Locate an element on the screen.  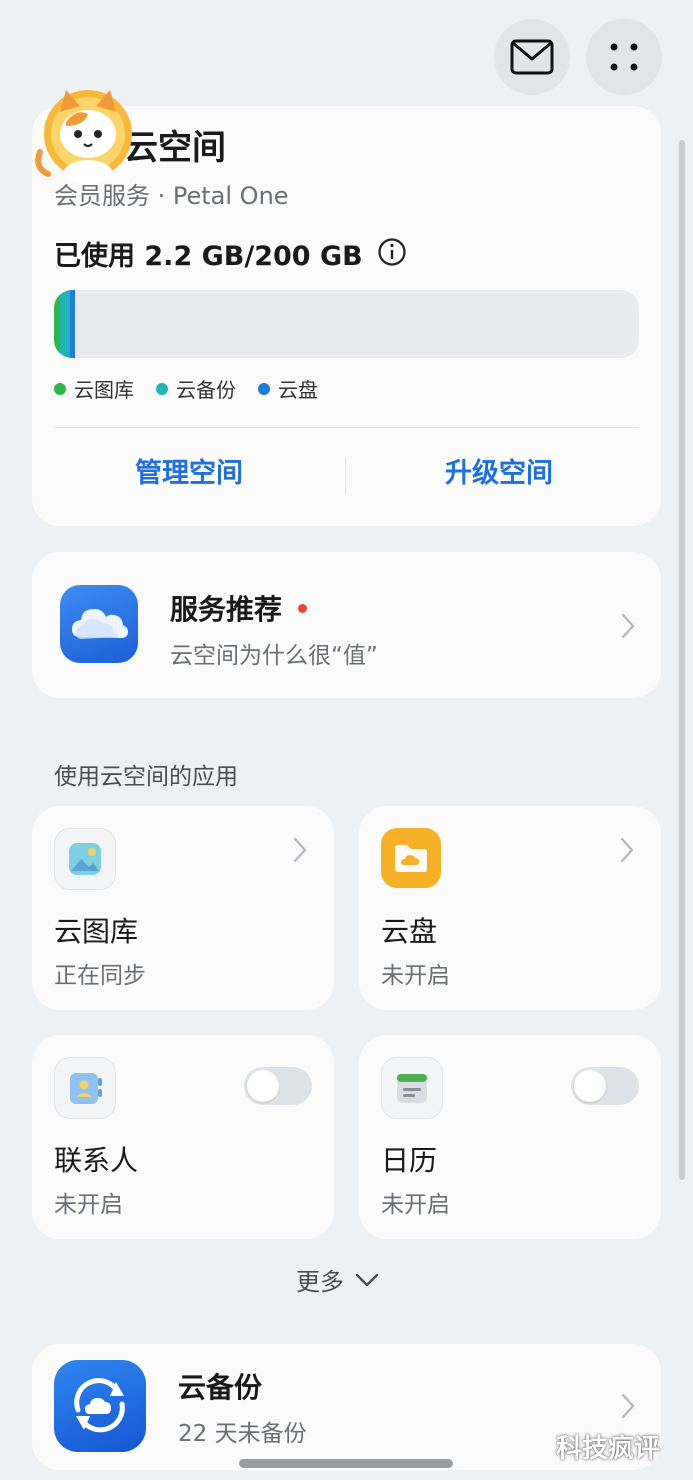
recommend-title: 服务推荐 is located at coordinates (226, 609).